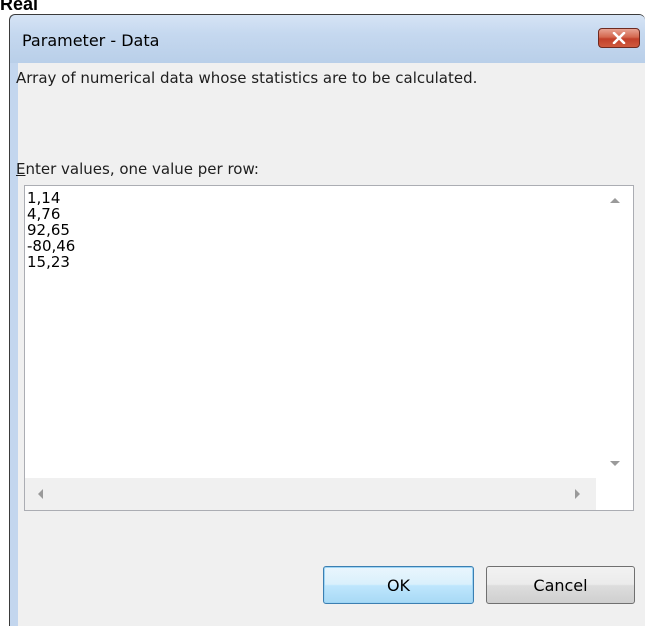 The height and width of the screenshot is (626, 645). Describe the element at coordinates (615, 463) in the screenshot. I see `scroll-down-icon` at that location.